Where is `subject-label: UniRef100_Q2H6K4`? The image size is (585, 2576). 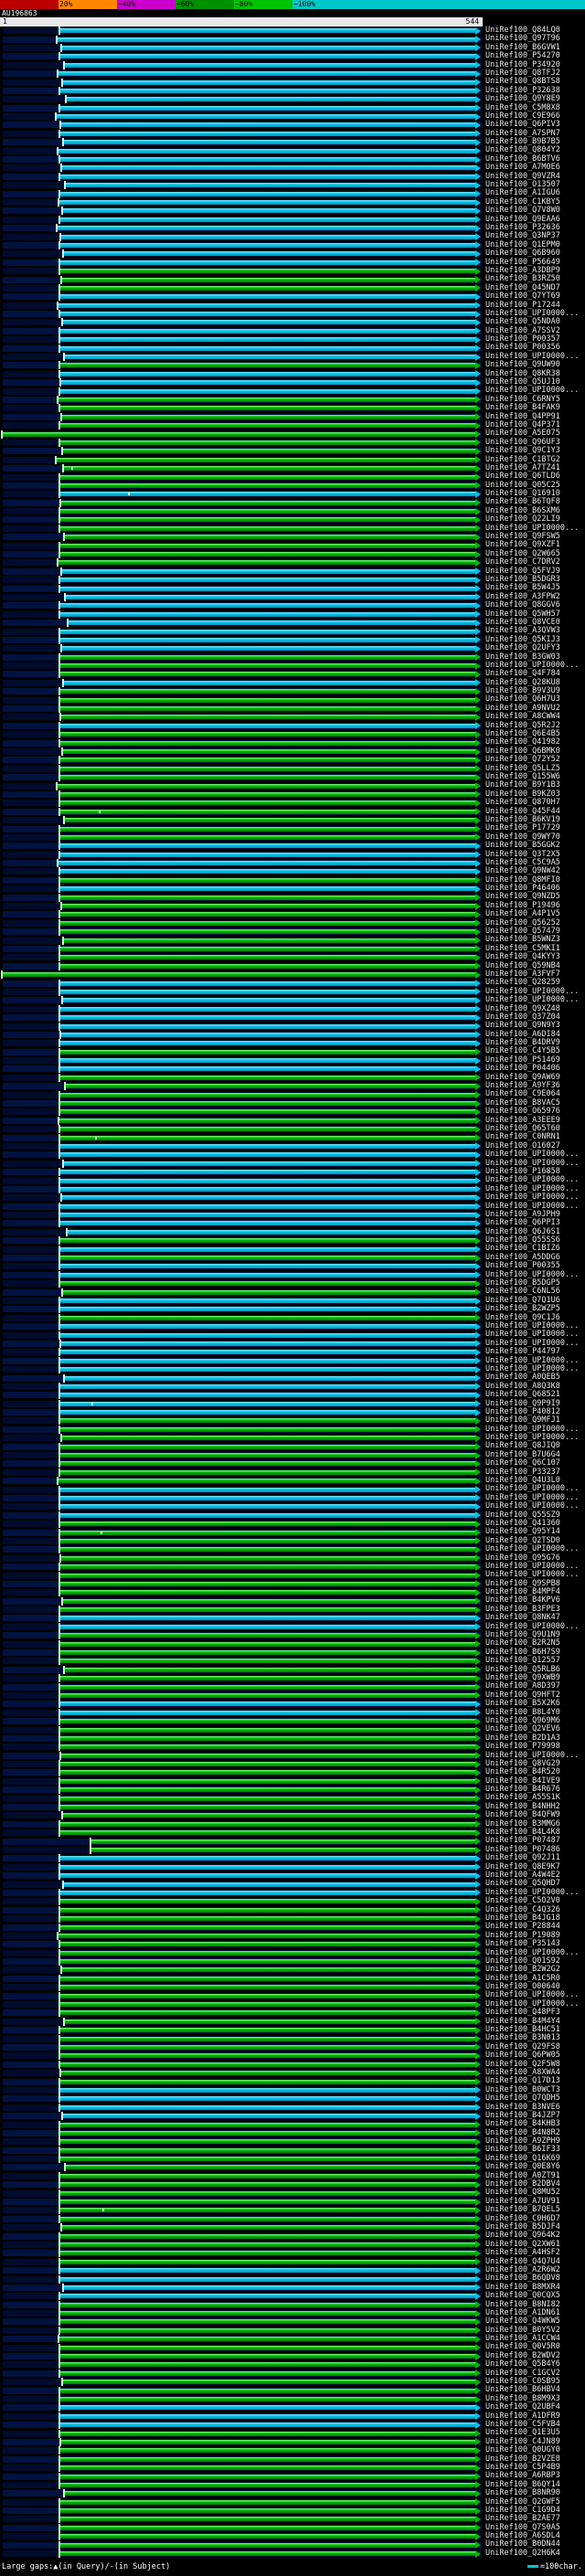
subject-label: UniRef100_Q2H6K4 is located at coordinates (522, 2553).